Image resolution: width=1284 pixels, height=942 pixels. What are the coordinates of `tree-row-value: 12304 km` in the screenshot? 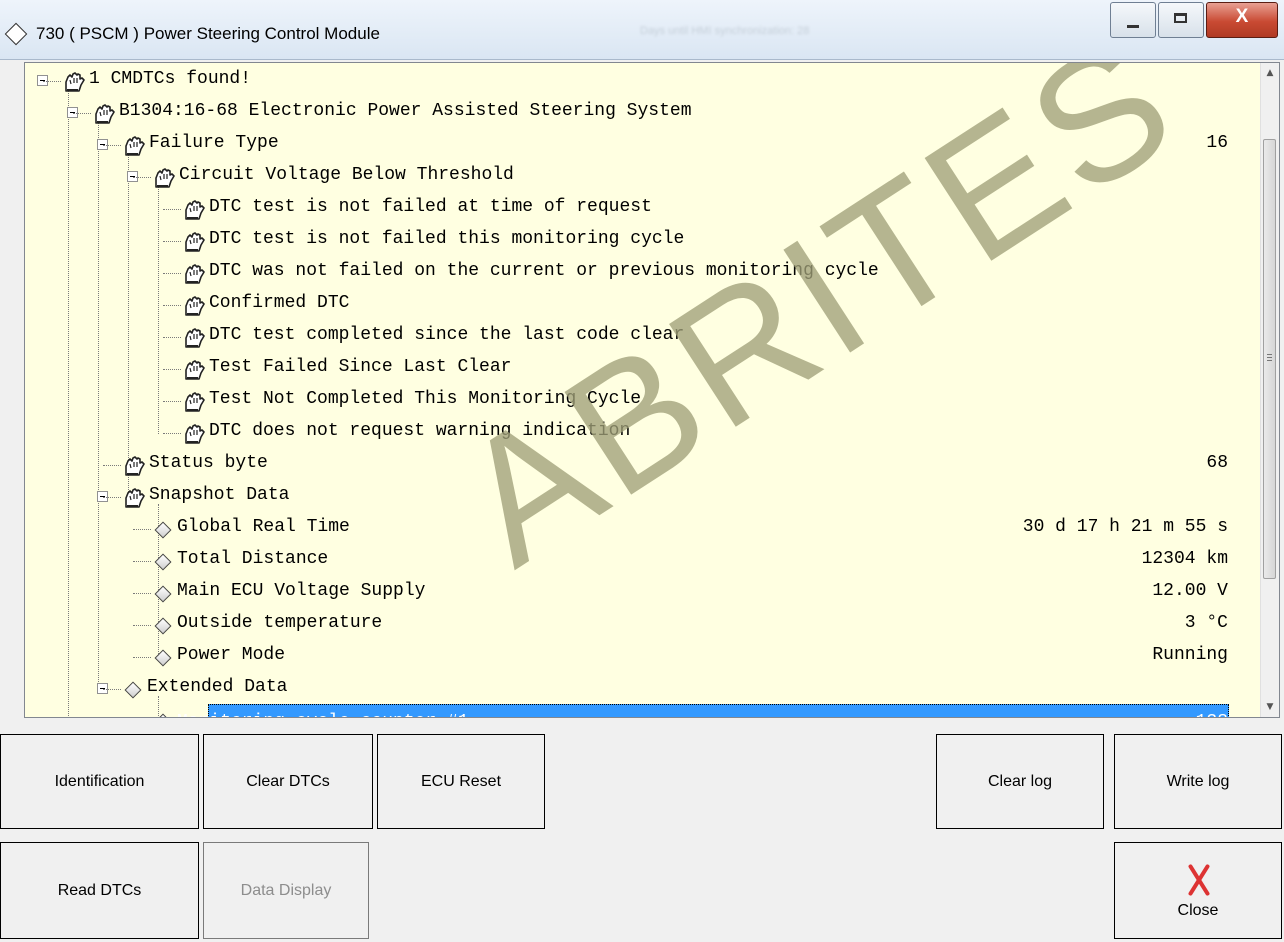 It's located at (1184, 559).